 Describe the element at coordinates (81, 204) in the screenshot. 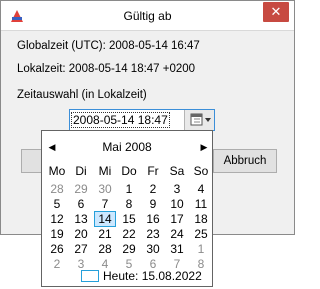

I see `calendar-day: 6` at that location.